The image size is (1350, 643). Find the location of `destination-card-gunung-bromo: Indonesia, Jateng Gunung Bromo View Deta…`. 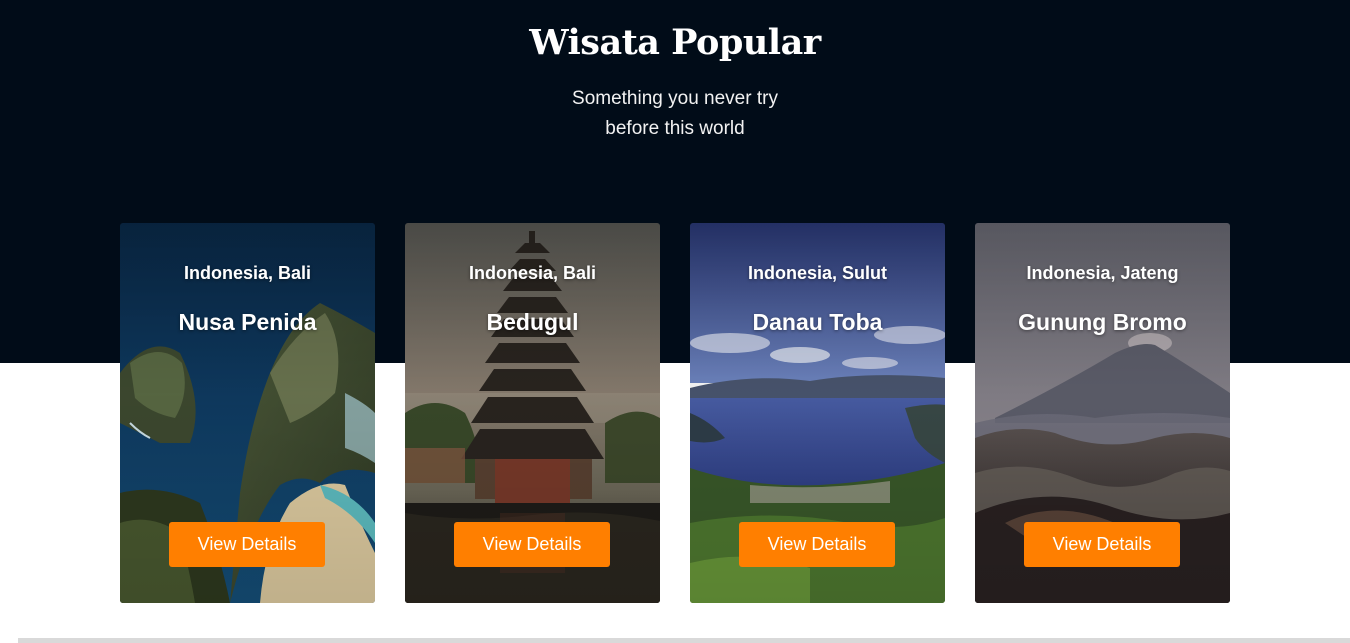

destination-card-gunung-bromo: Indonesia, Jateng Gunung Bromo View Deta… is located at coordinates (1102, 413).